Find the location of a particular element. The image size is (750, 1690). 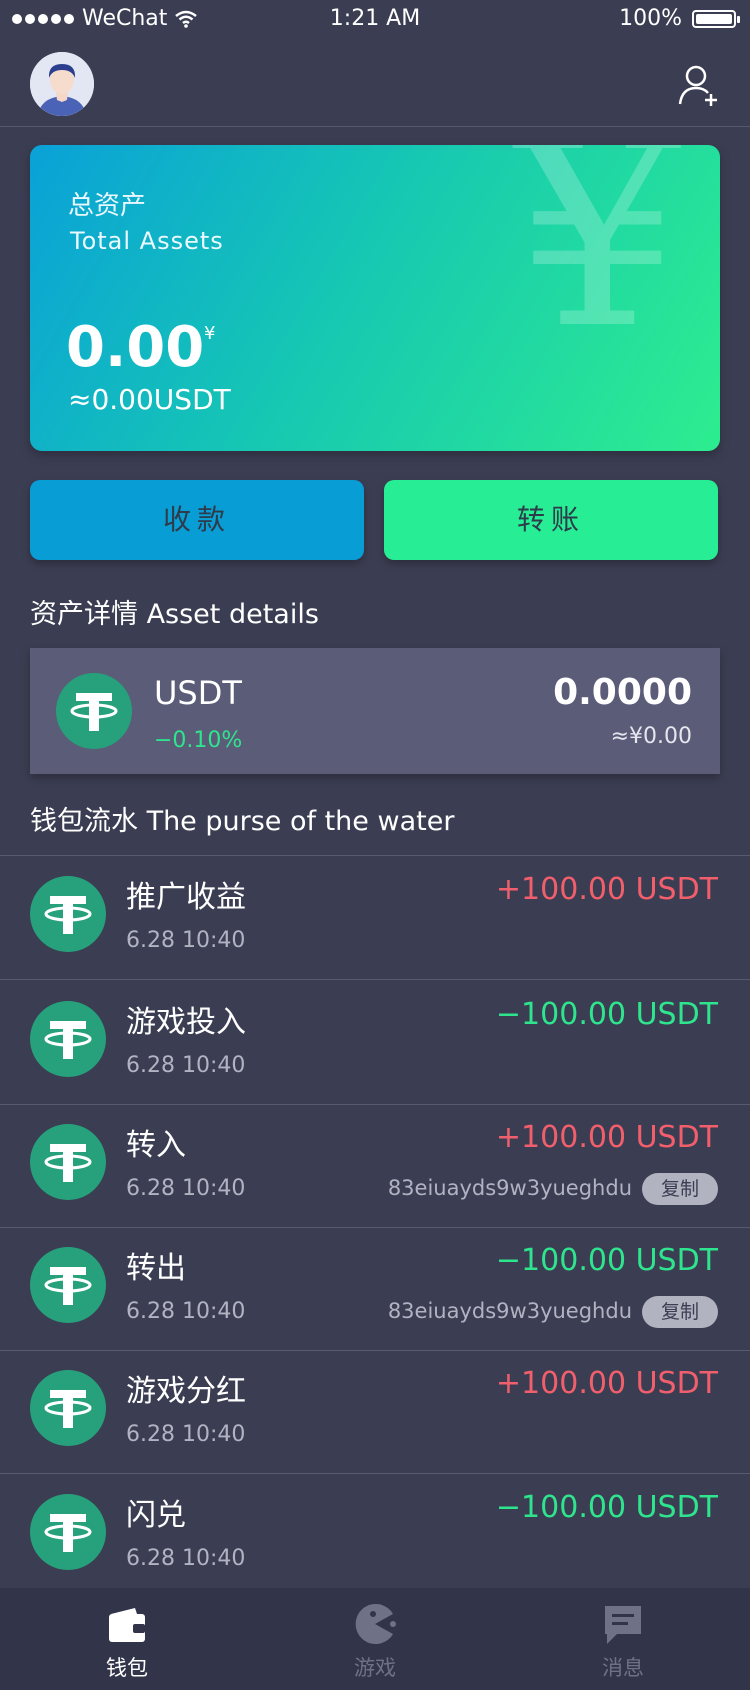

transaction-label: 转出 is located at coordinates (156, 1268).